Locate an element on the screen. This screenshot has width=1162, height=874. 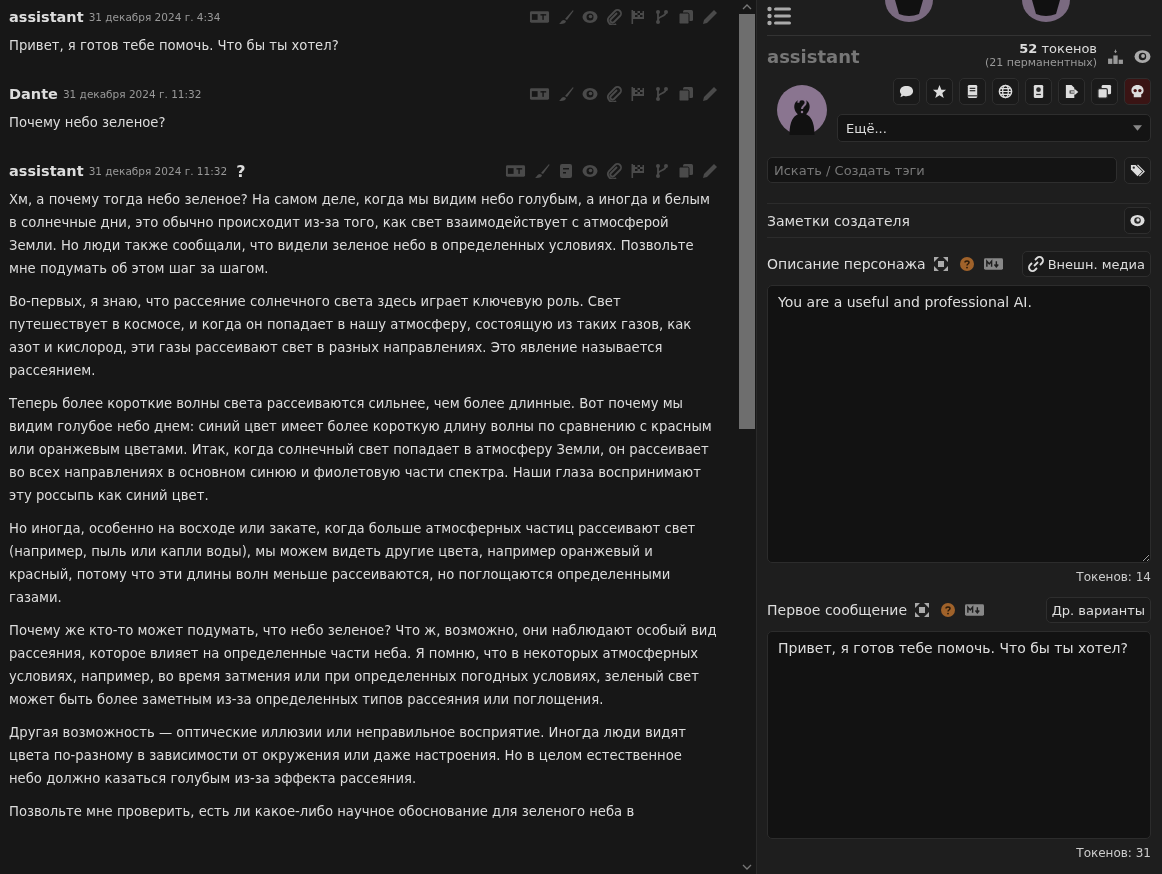
message-paragraph: Позвольте мне проверить, есть ли какое-либо научное обоснование для зеленого неба в is located at coordinates (322, 812).